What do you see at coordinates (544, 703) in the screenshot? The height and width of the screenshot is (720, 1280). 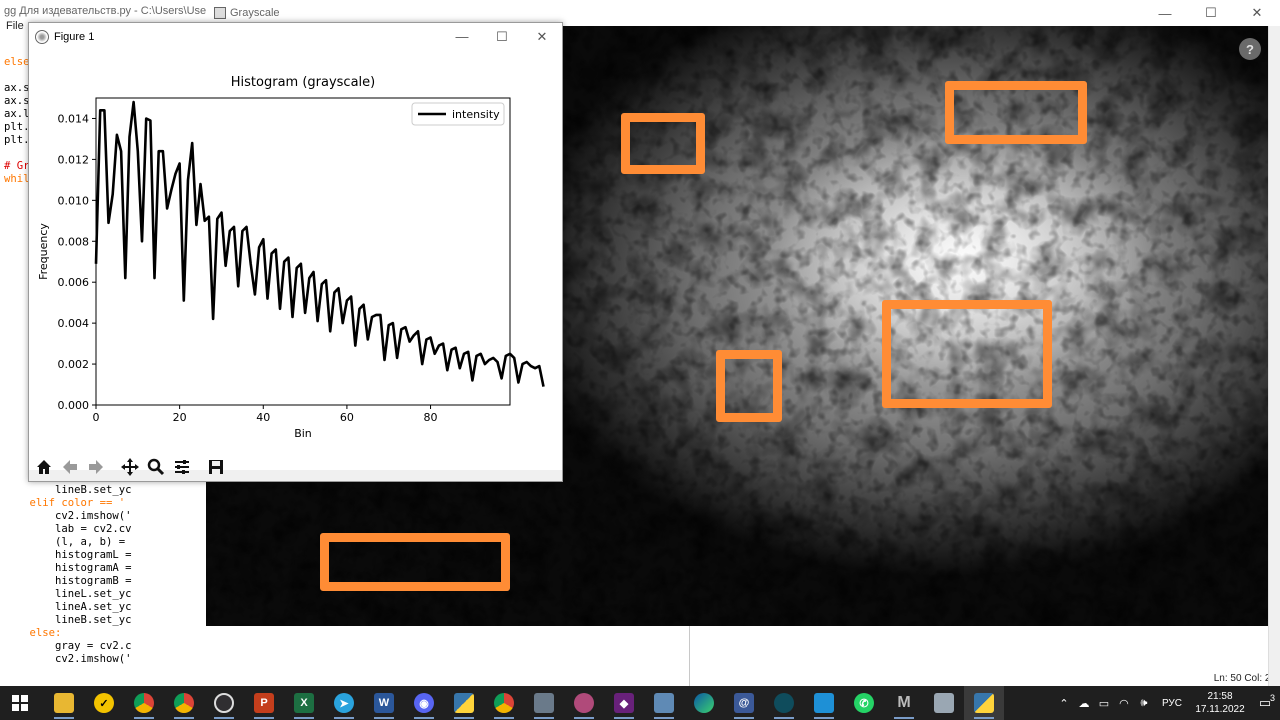 I see `snip-icon` at bounding box center [544, 703].